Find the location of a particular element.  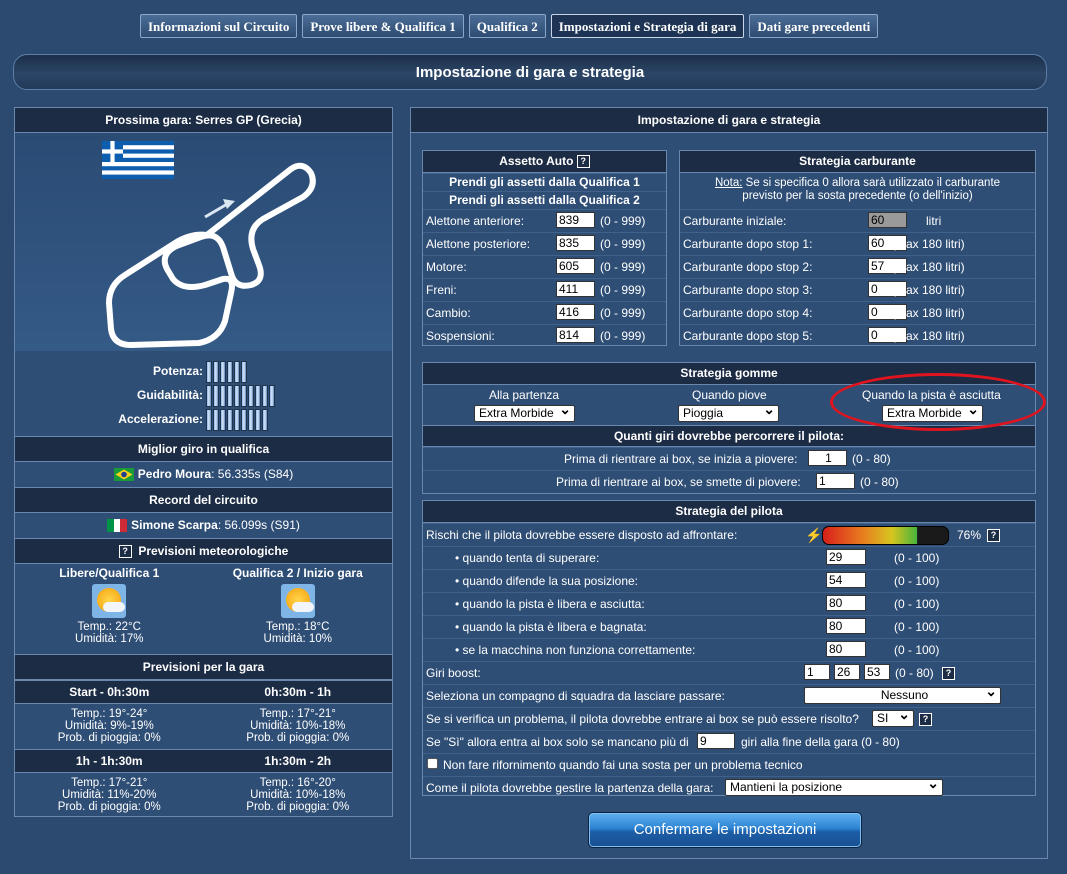

boost-row: Giri boost: 1 26 53 (0 - 80) ? is located at coordinates (729, 672).